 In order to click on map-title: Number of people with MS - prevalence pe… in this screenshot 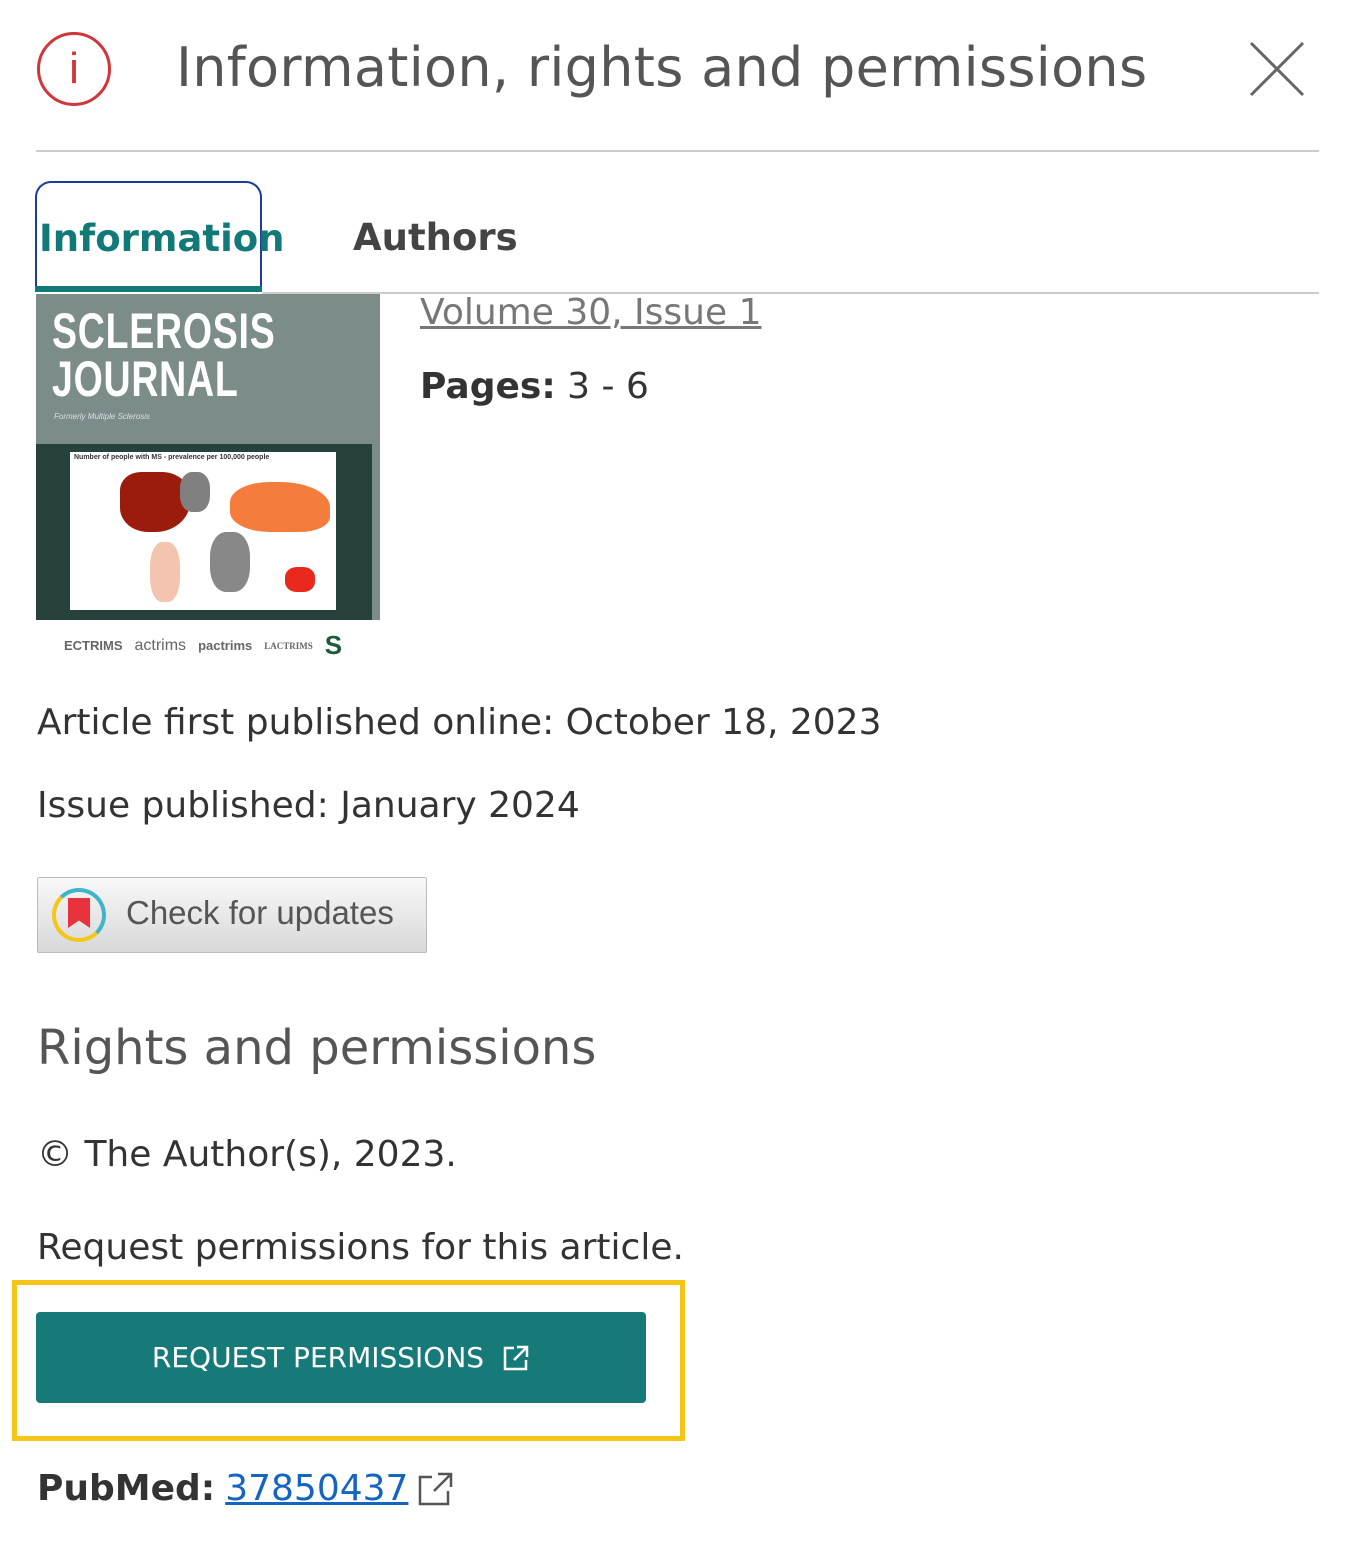, I will do `click(172, 457)`.